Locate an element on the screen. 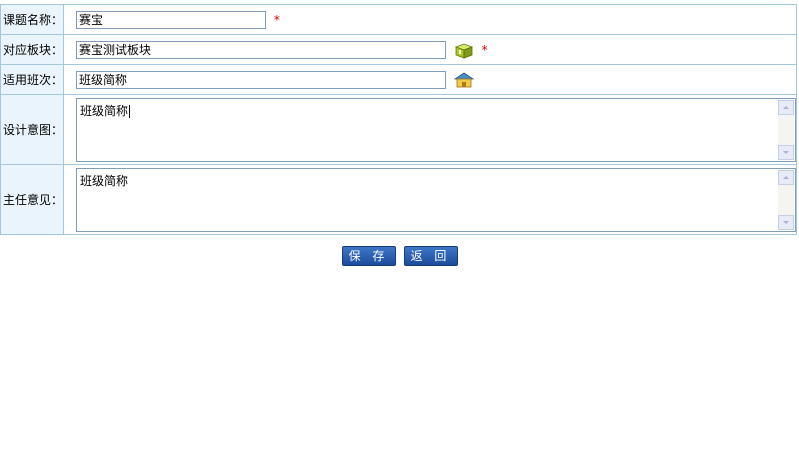 The image size is (799, 450). form-row-class: 适用班次： is located at coordinates (398, 79).